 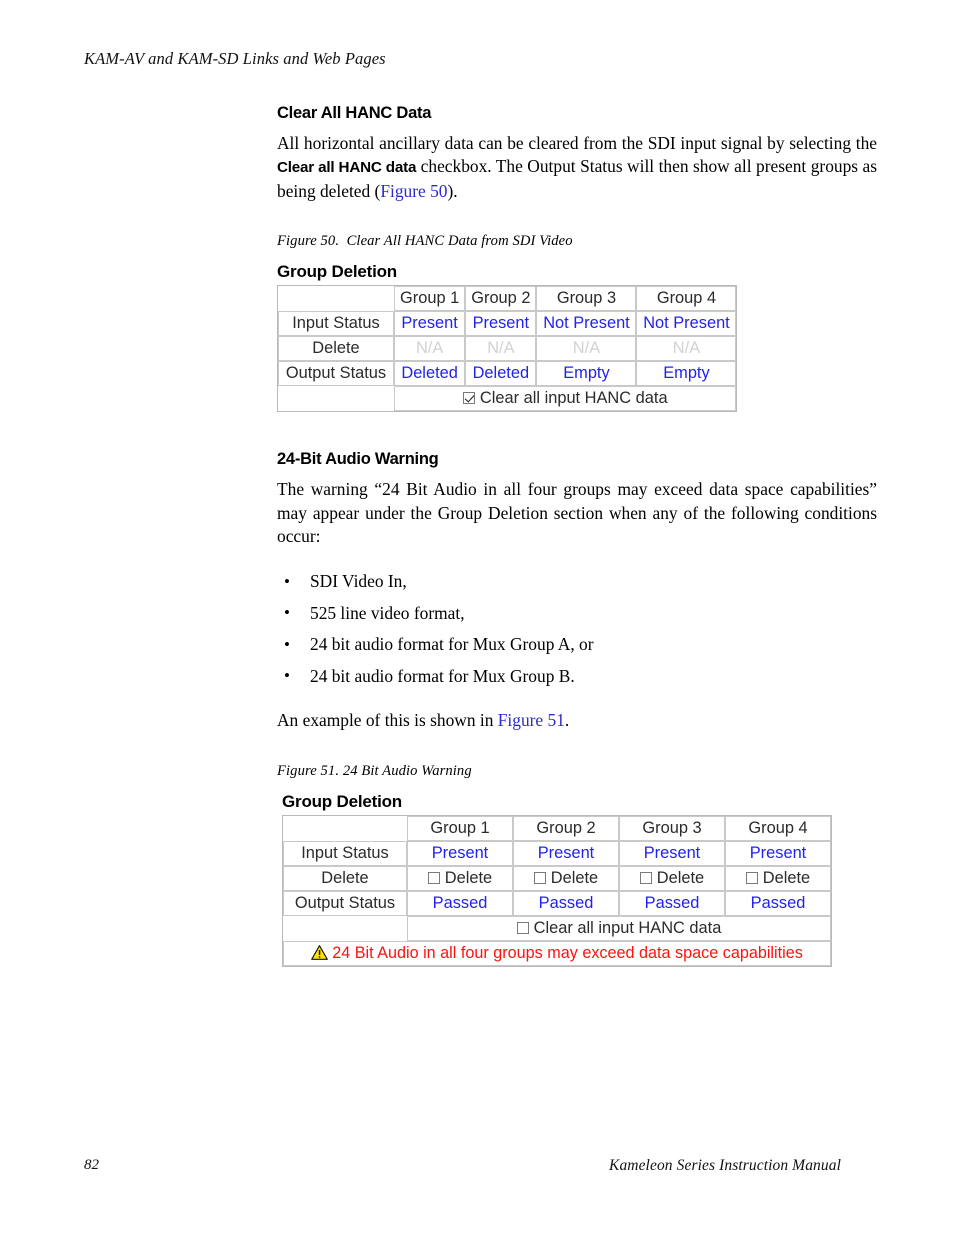 What do you see at coordinates (308, 241) in the screenshot?
I see `figure-50-caption-label: Figure 50.` at bounding box center [308, 241].